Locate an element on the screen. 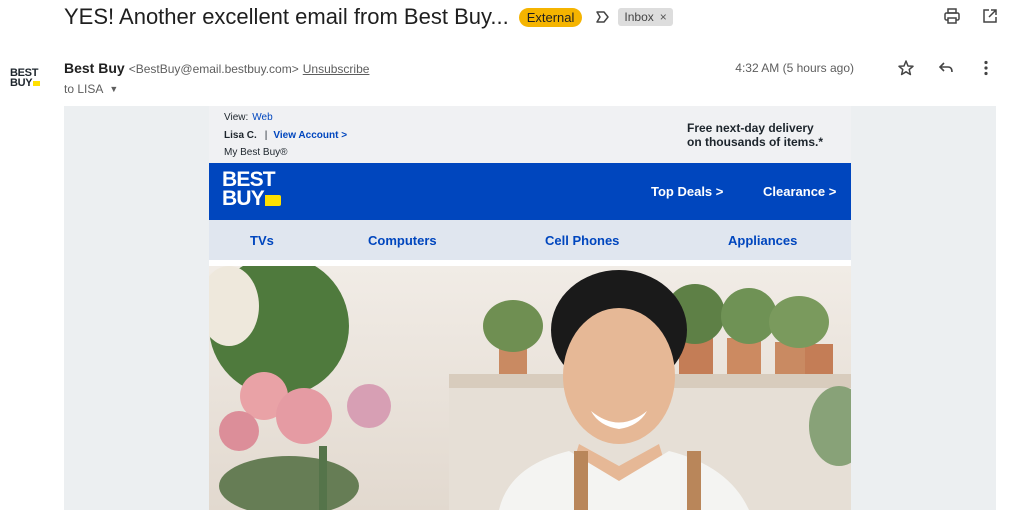  sender-email: <BestBuy@email.bestbuy.com> is located at coordinates (213, 69).